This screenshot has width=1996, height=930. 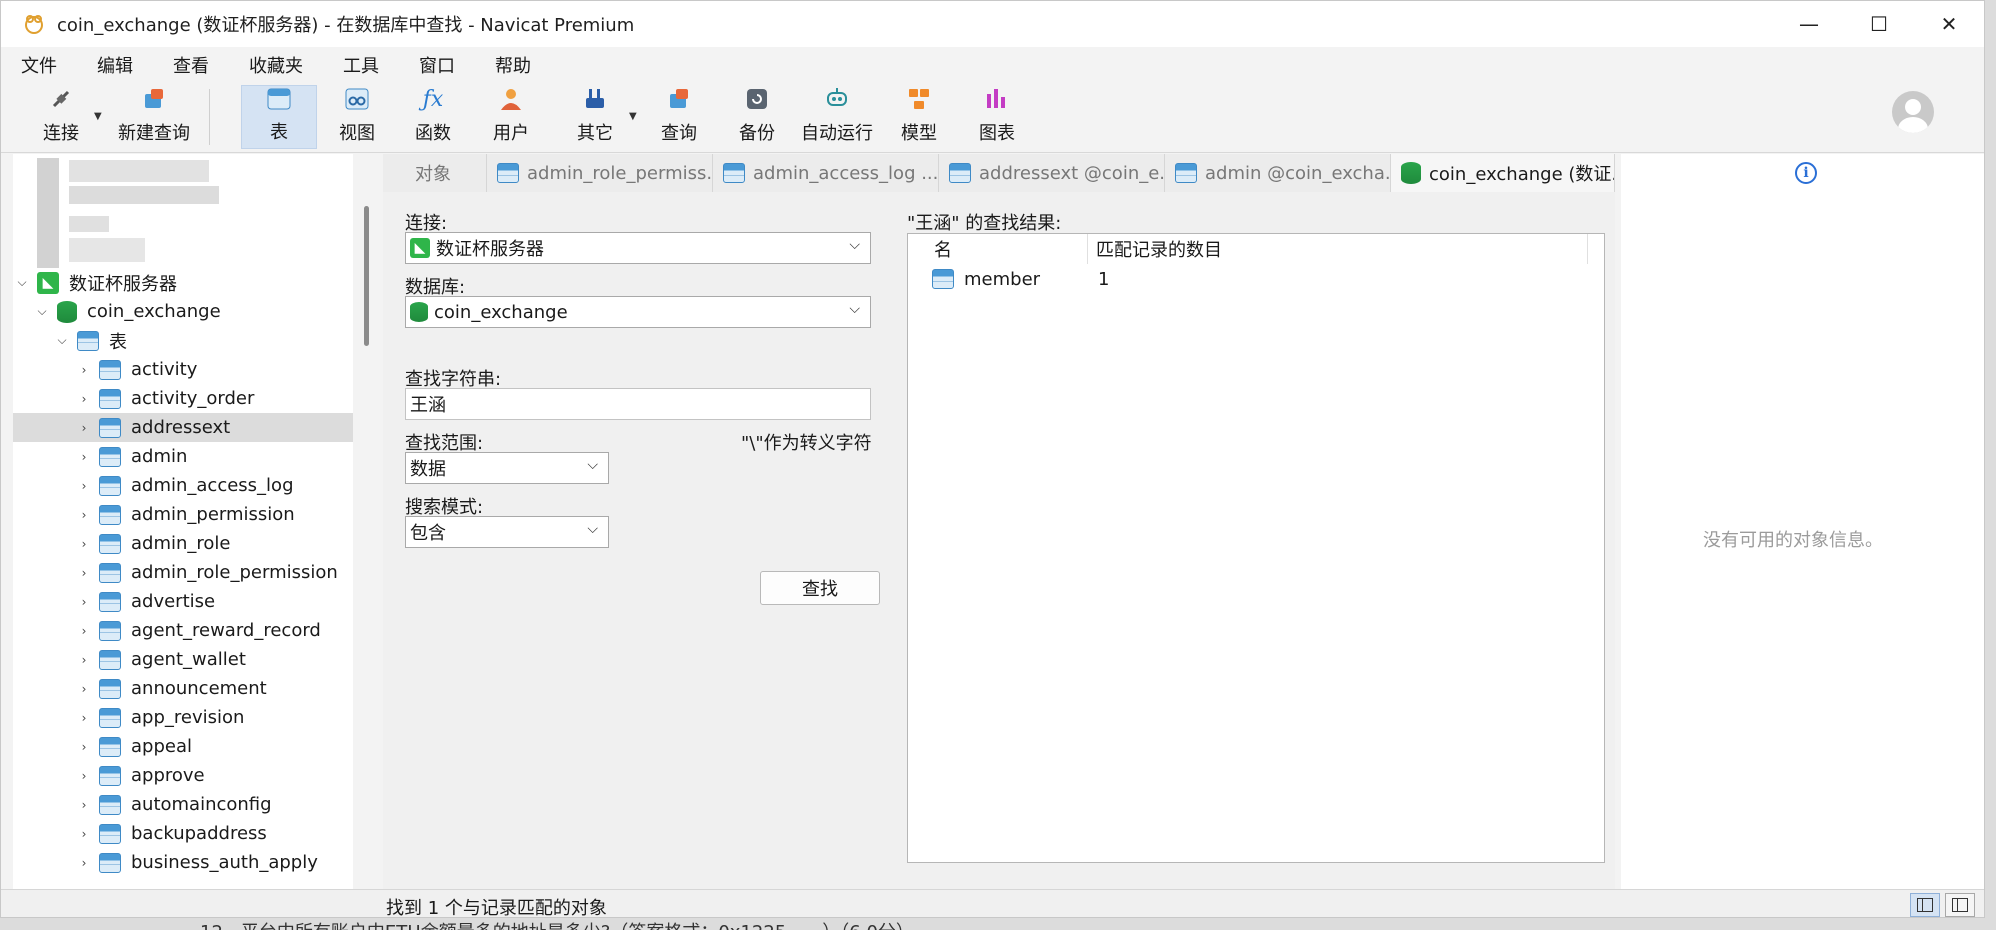 What do you see at coordinates (1338, 249) in the screenshot?
I see `column-header-match-count: 匹配记录的数目` at bounding box center [1338, 249].